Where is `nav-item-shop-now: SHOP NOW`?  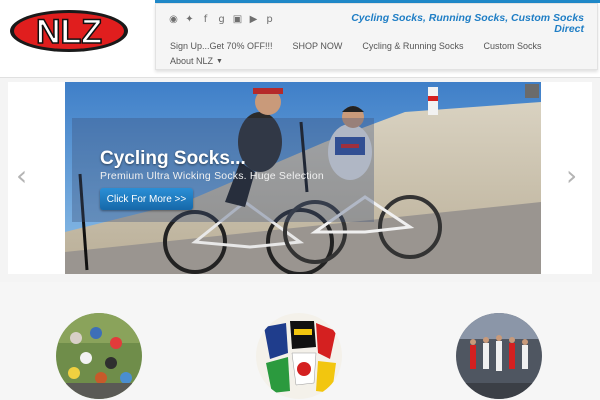
nav-item-shop-now: SHOP NOW is located at coordinates (318, 46).